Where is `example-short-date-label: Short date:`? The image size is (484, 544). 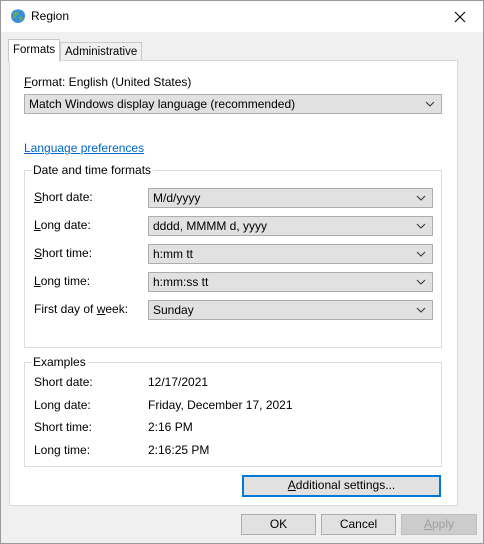 example-short-date-label: Short date: is located at coordinates (63, 382).